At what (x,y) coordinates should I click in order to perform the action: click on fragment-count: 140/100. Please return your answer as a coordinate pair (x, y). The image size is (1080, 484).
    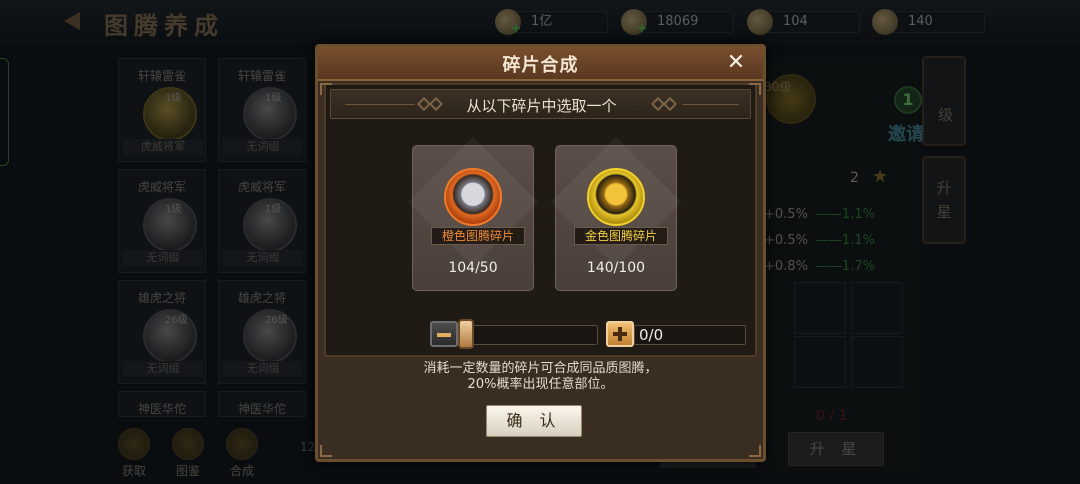
    Looking at the image, I should click on (616, 268).